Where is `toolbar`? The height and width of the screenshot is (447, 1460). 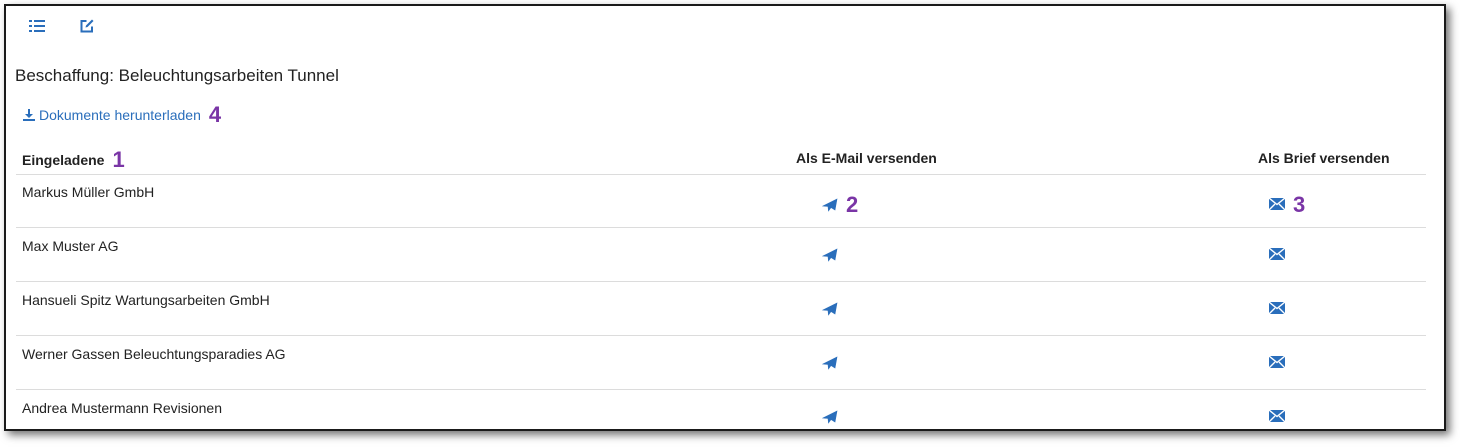
toolbar is located at coordinates (62, 26).